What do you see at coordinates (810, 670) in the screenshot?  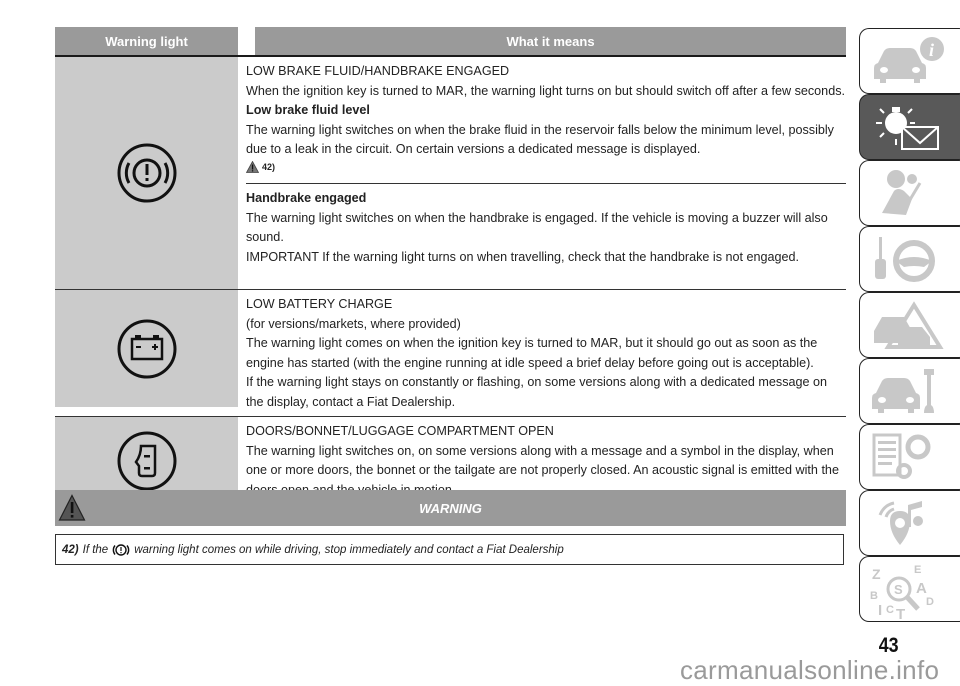 I see `watermark: carmanualsonline.info` at bounding box center [810, 670].